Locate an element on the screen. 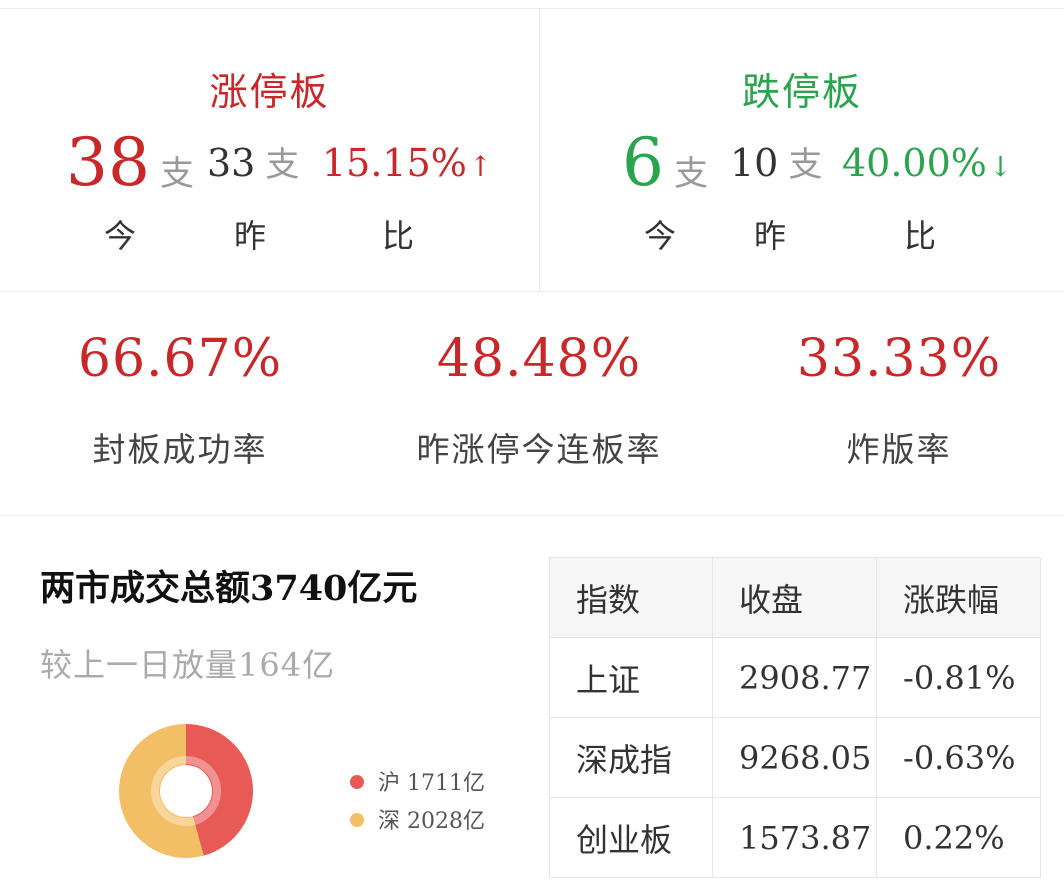 Image resolution: width=1064 pixels, height=888 pixels. limit-up-yesterday-count: 33 is located at coordinates (231, 163).